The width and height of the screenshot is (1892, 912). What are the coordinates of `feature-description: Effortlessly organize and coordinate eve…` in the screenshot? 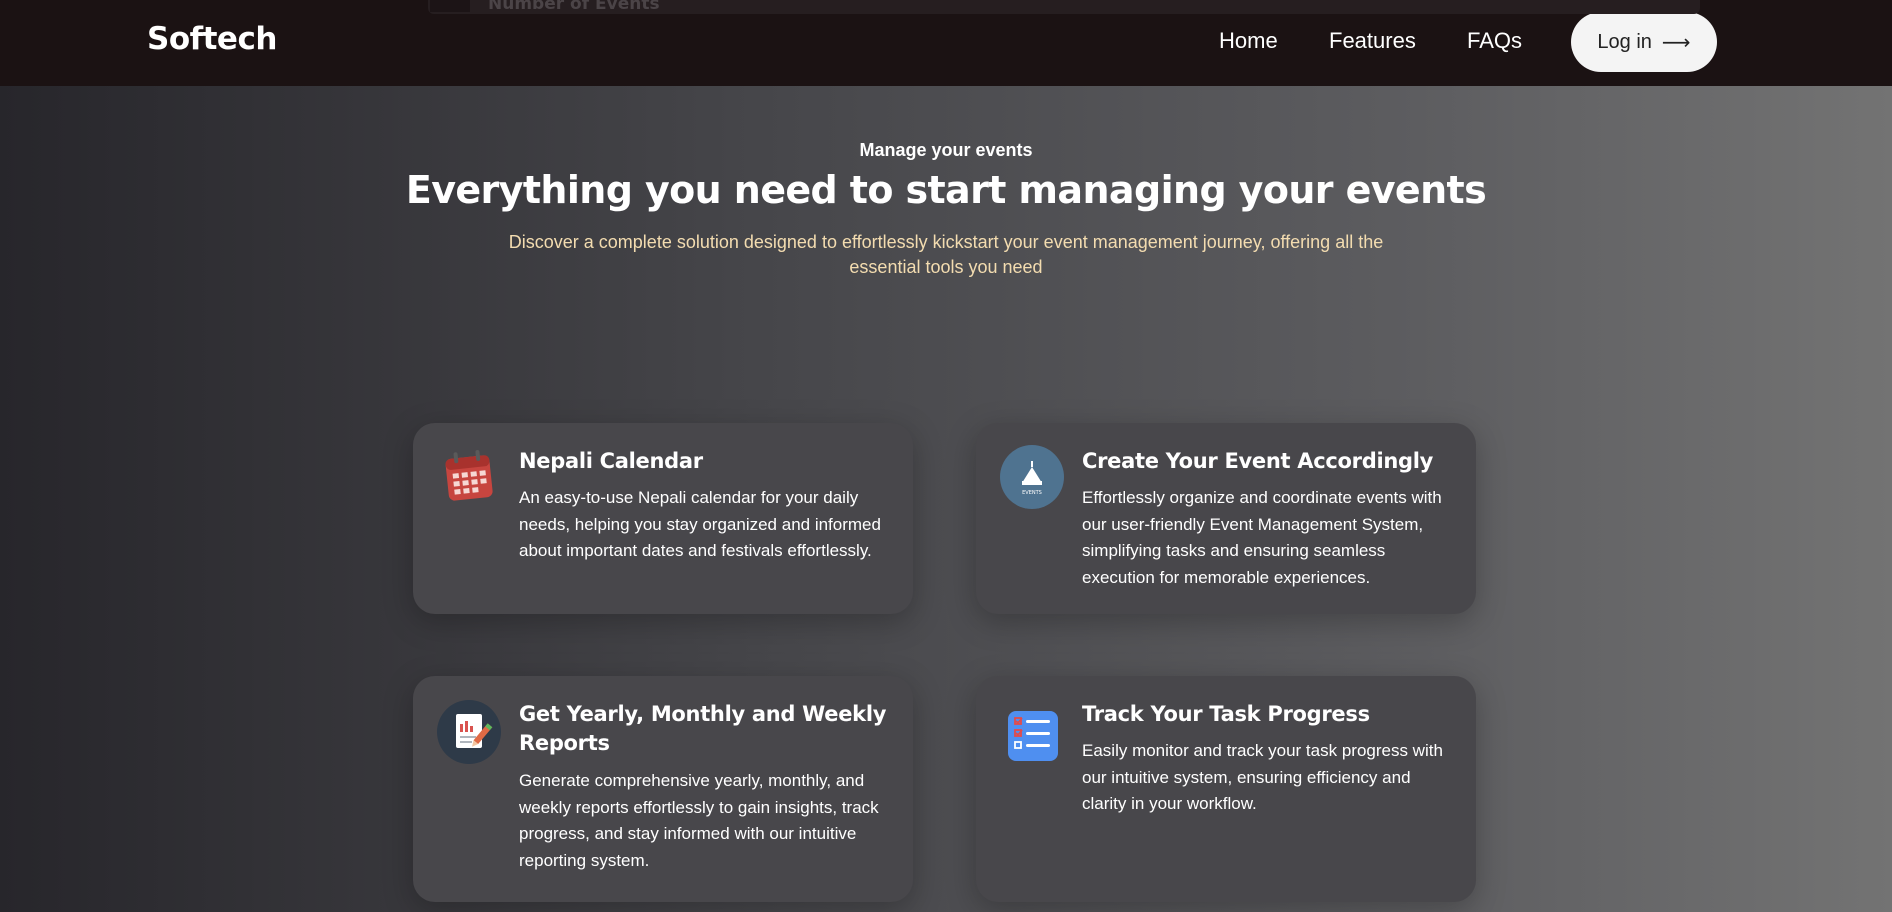 It's located at (1262, 537).